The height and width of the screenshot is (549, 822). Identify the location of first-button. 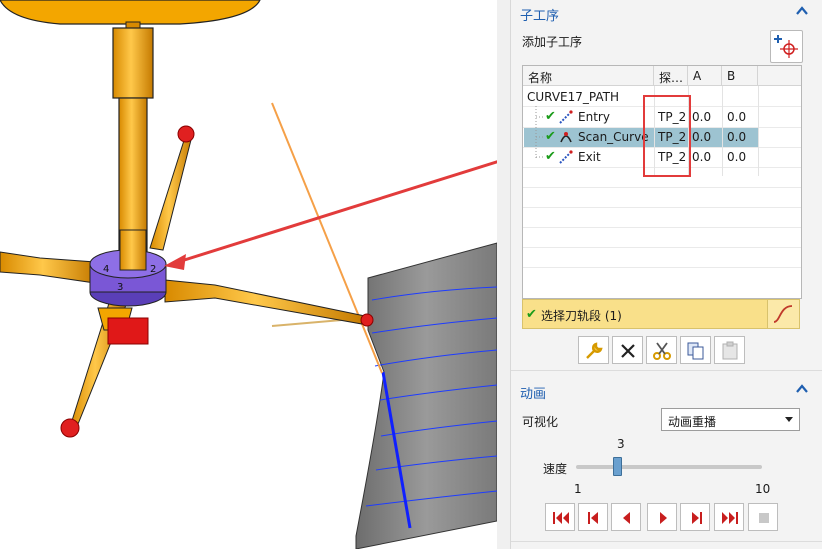
(560, 517).